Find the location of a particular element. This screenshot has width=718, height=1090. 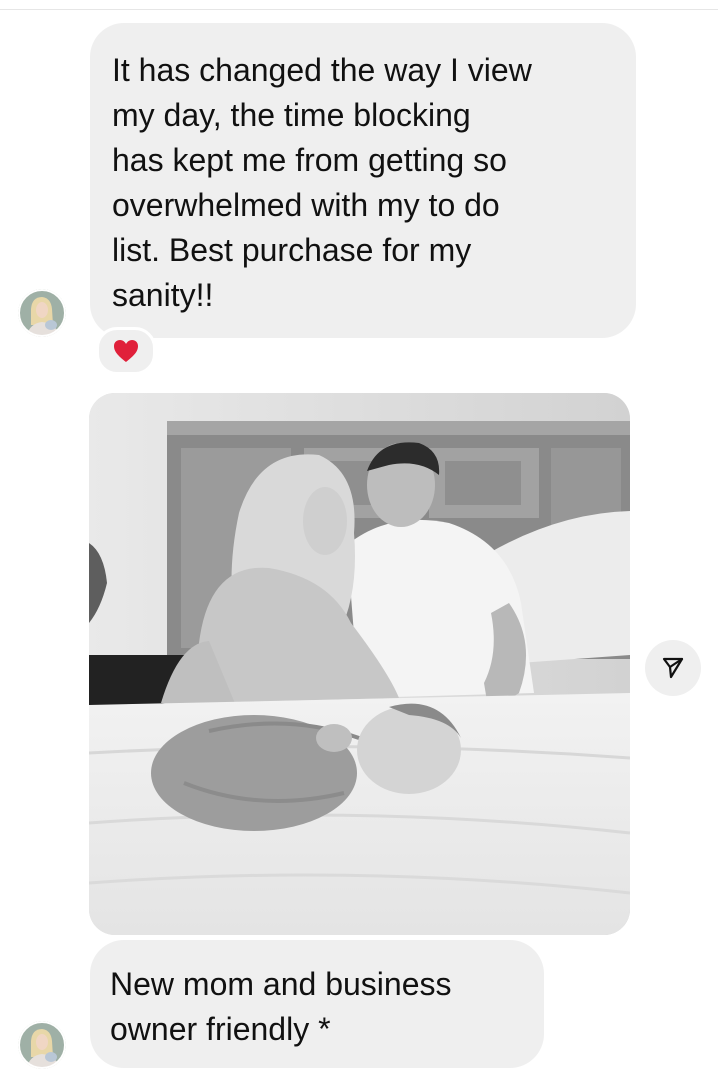

send-icon is located at coordinates (673, 668).